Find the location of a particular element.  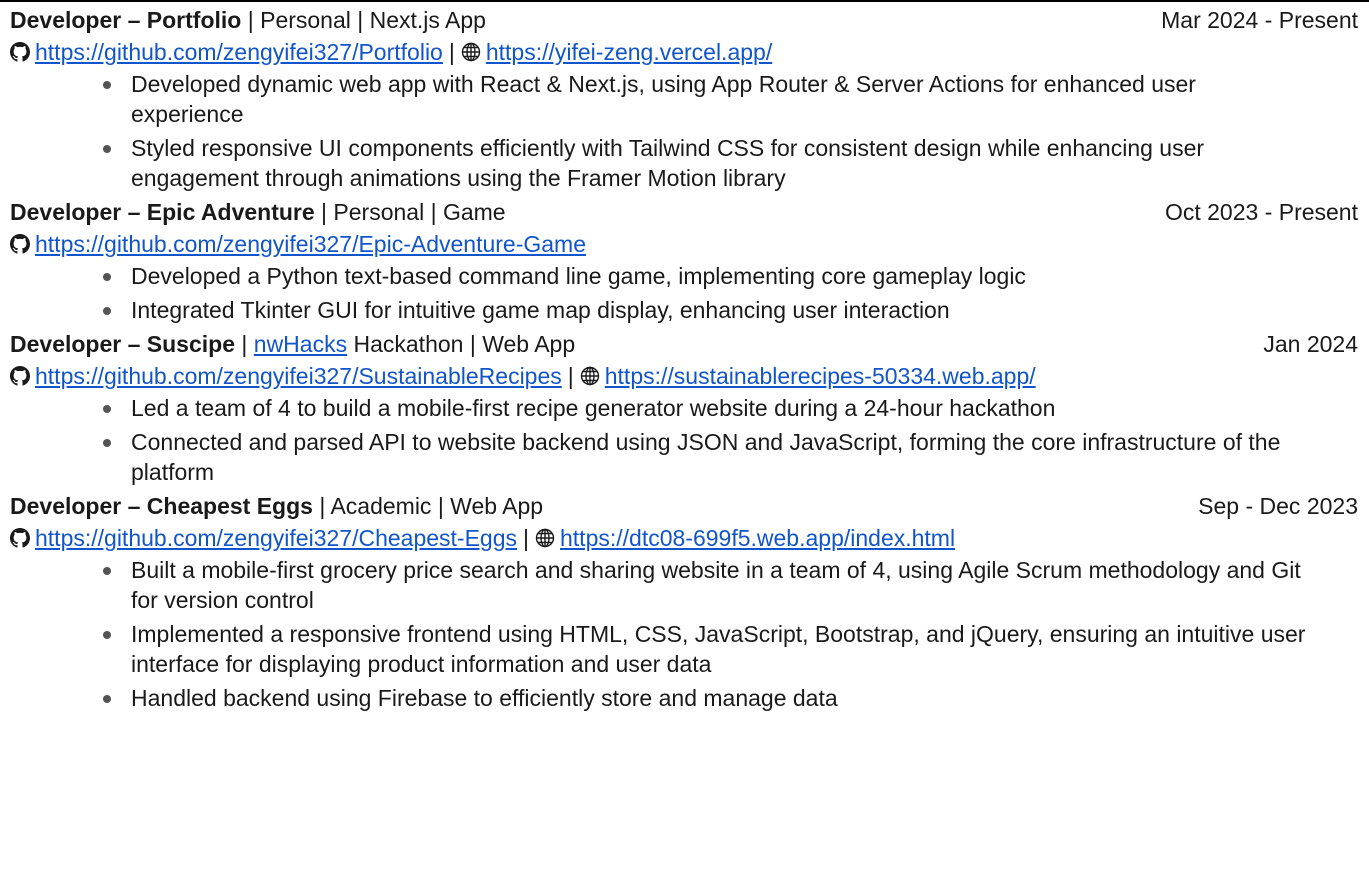

project-title: Developer – Epic Adventure is located at coordinates (162, 212).